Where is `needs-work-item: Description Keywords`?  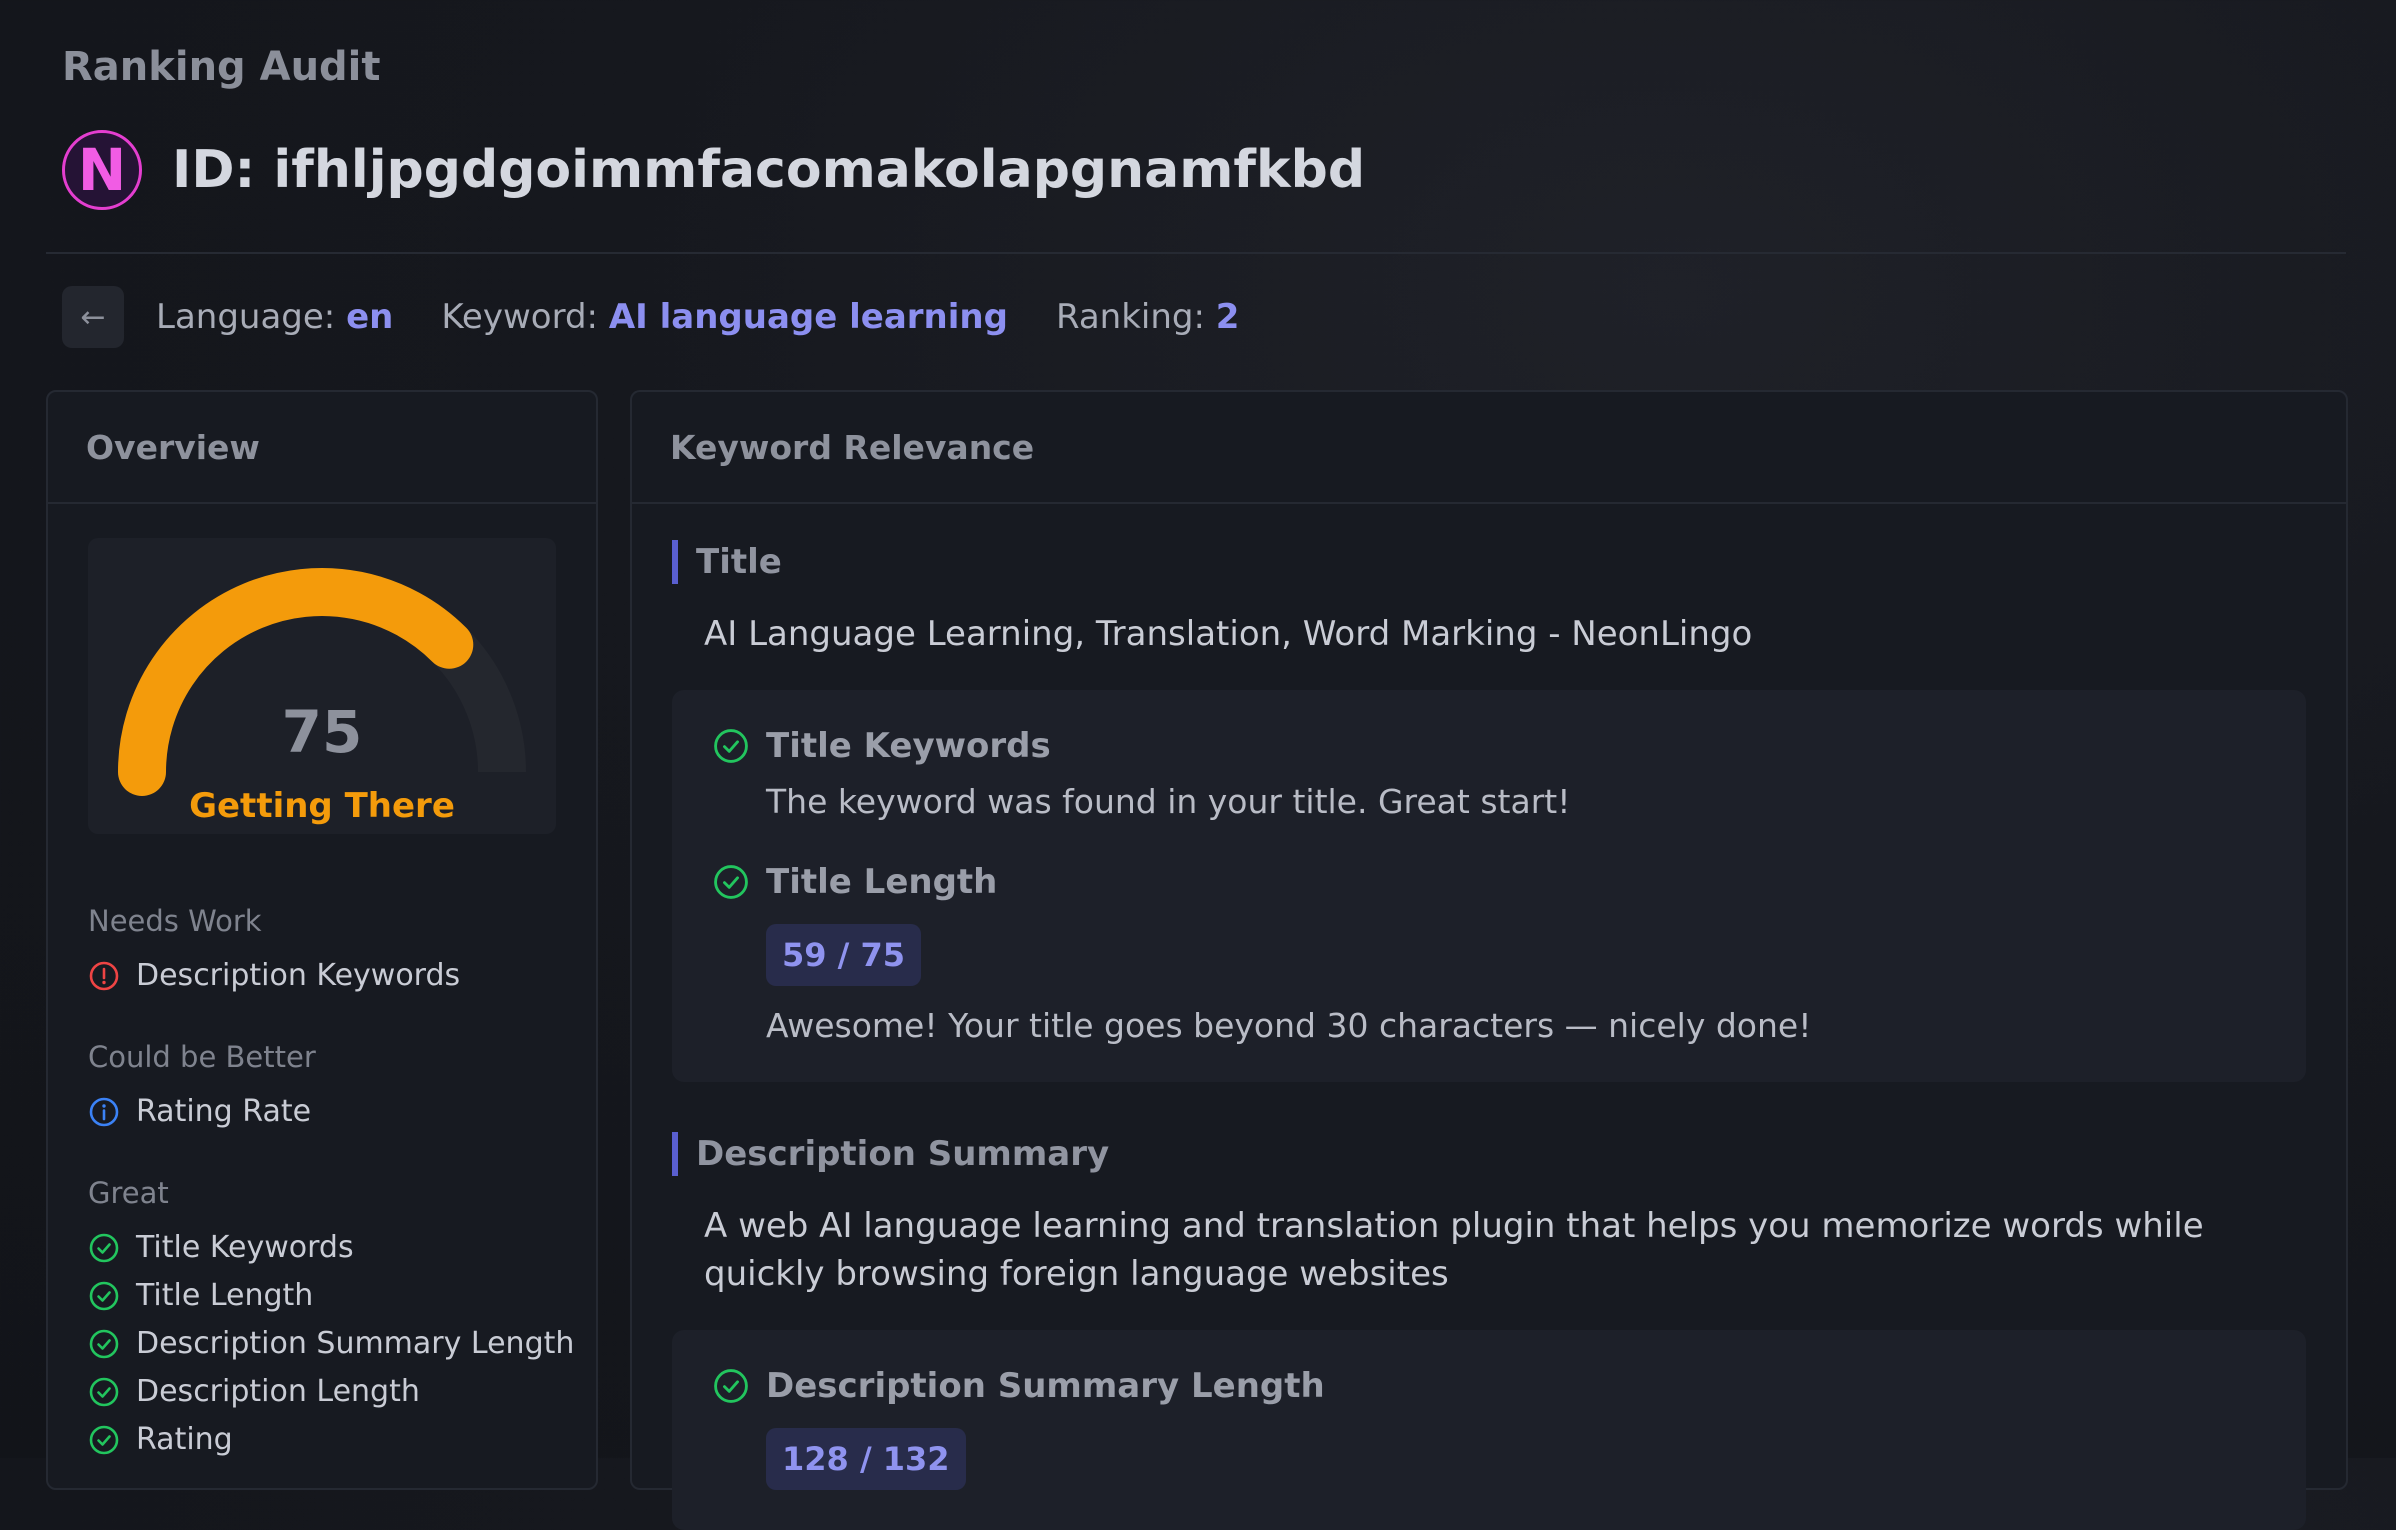
needs-work-item: Description Keywords is located at coordinates (274, 975).